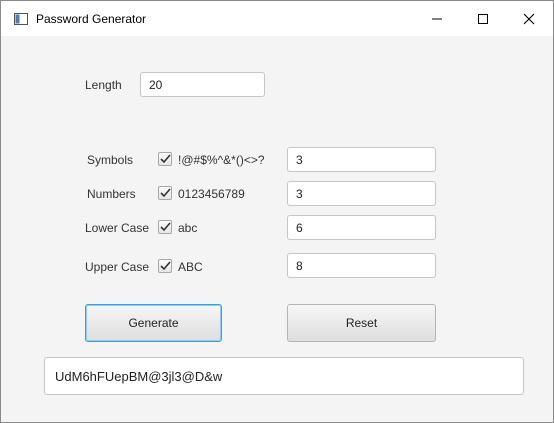 The width and height of the screenshot is (554, 423). I want to click on minimize-icon, so click(437, 18).